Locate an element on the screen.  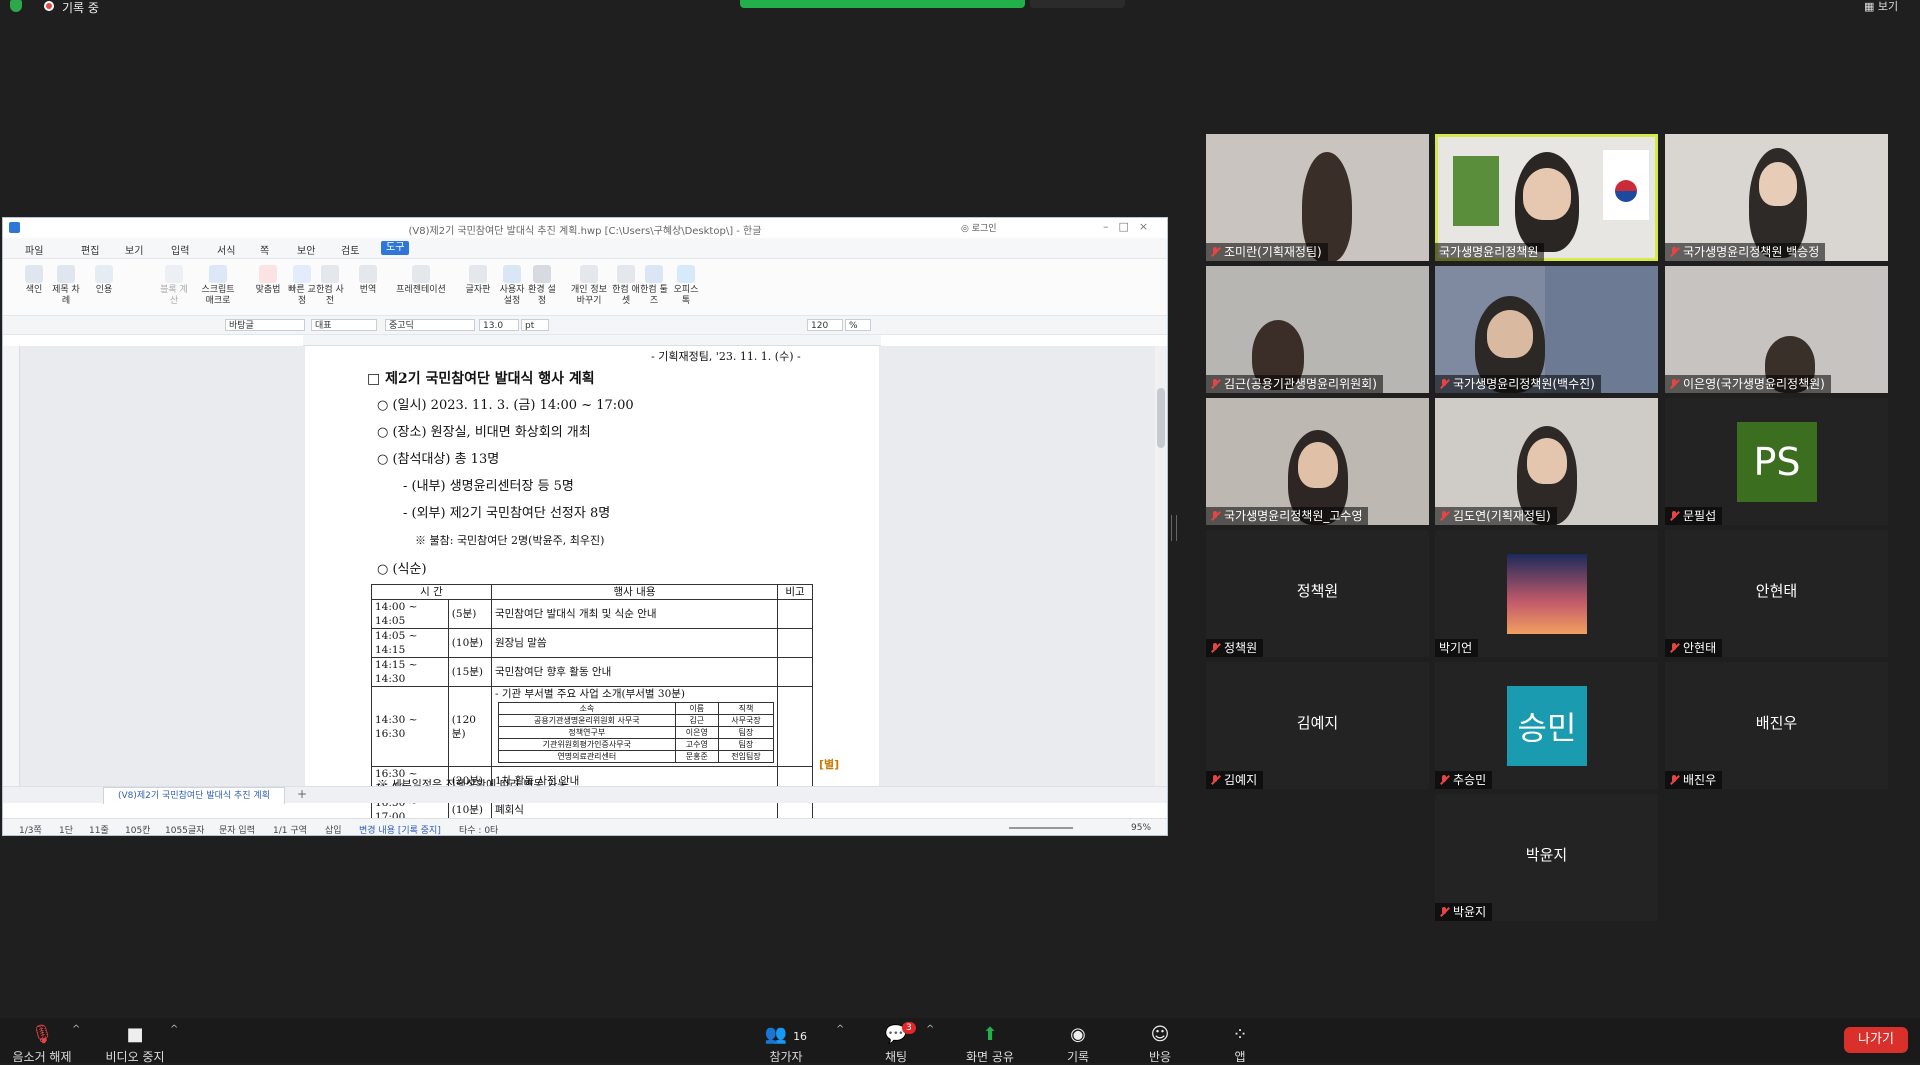
avatar-city-image is located at coordinates (1547, 594).